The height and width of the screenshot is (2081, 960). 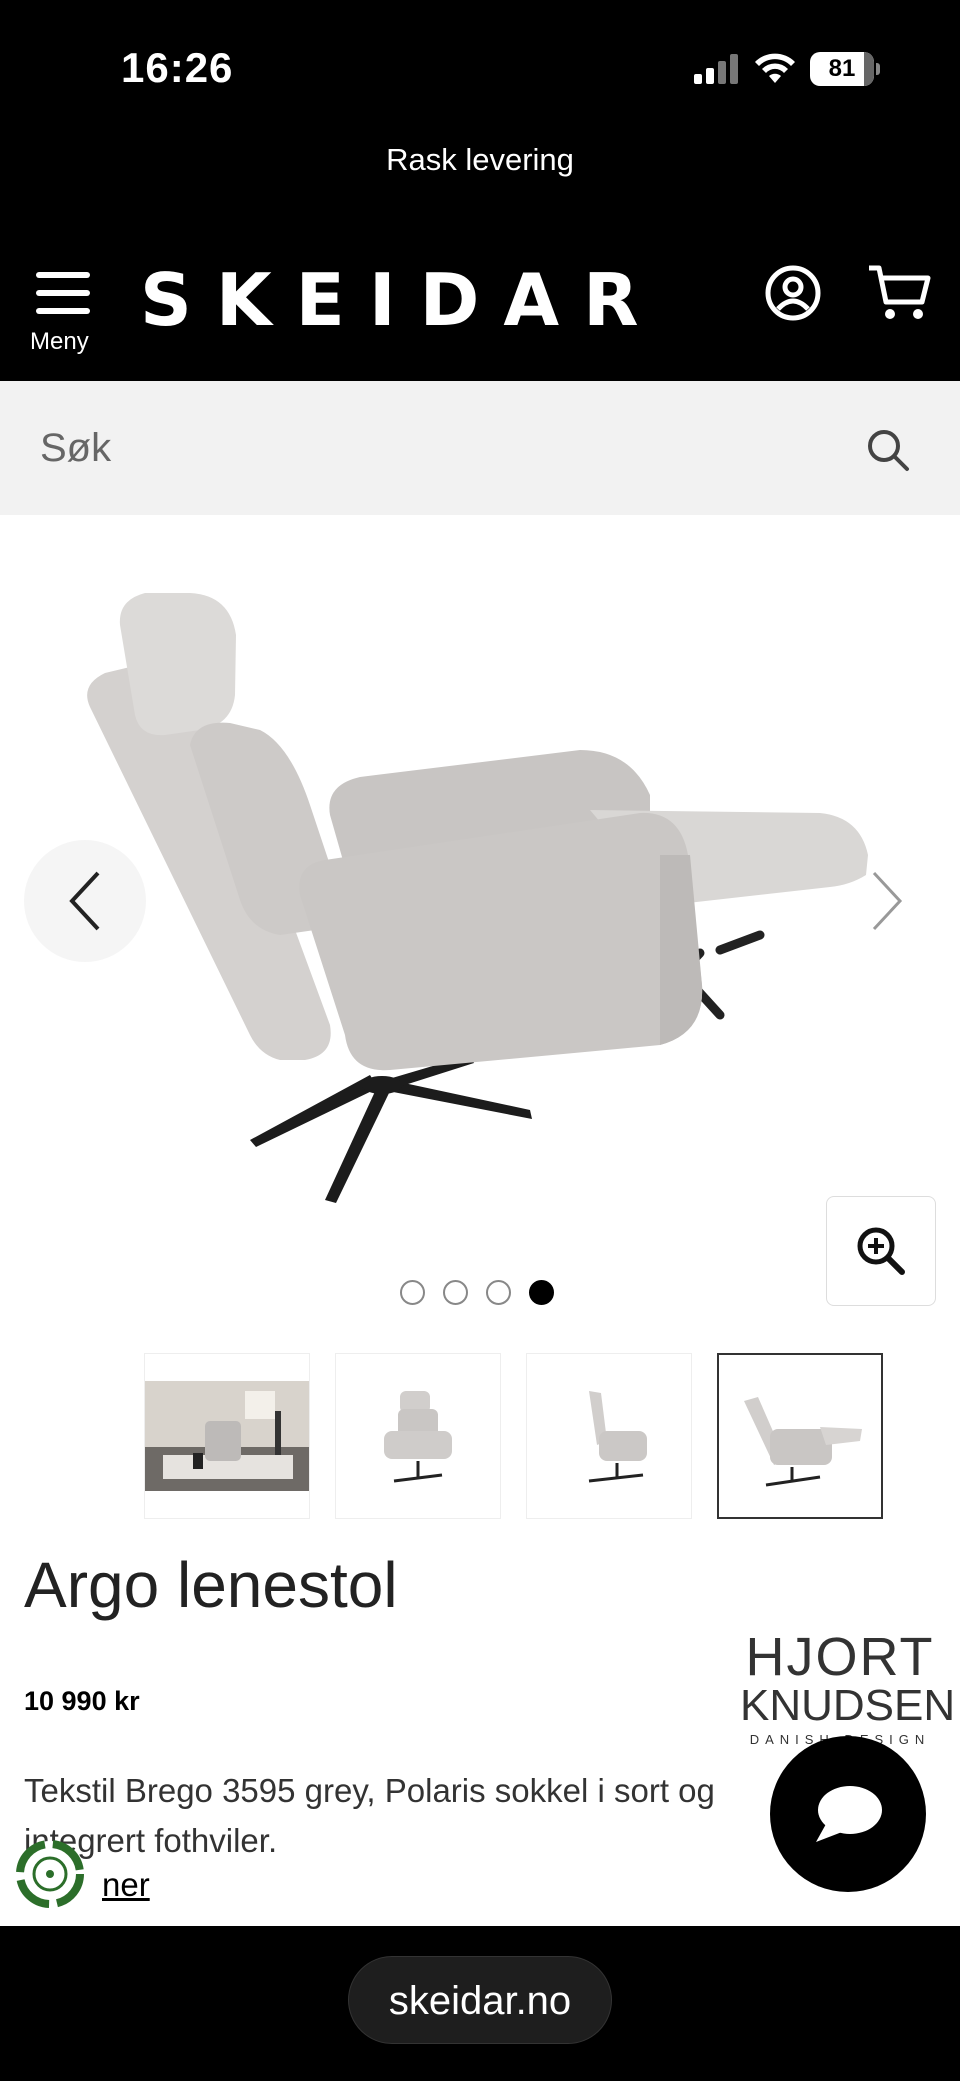 I want to click on thumbnail-strip, so click(x=513, y=1436).